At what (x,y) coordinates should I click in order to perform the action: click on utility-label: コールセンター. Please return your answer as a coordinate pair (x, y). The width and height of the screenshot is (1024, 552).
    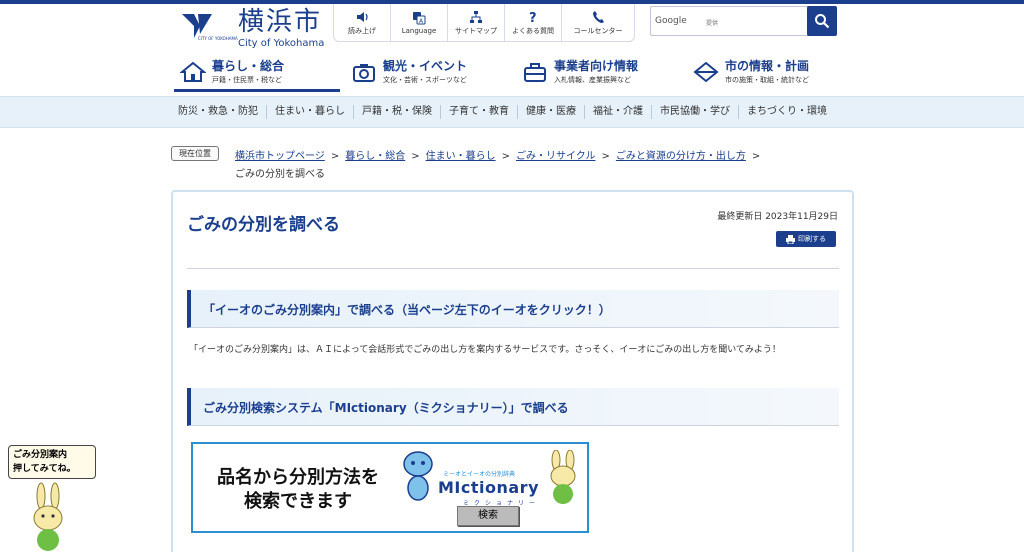
    Looking at the image, I should click on (598, 31).